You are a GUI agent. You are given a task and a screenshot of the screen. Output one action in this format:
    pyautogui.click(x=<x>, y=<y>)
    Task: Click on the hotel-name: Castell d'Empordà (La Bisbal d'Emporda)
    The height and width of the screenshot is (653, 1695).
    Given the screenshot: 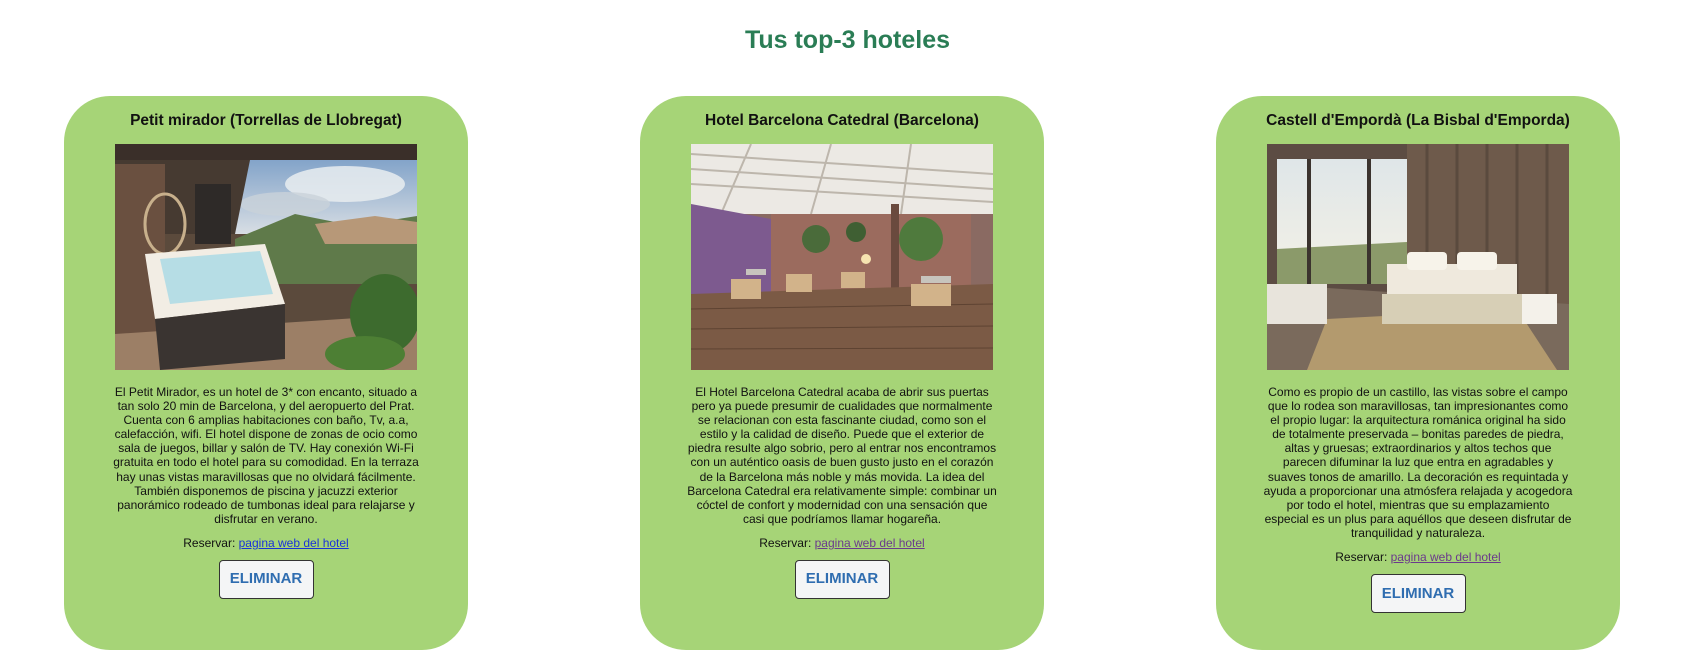 What is the action you would take?
    pyautogui.click(x=1418, y=120)
    